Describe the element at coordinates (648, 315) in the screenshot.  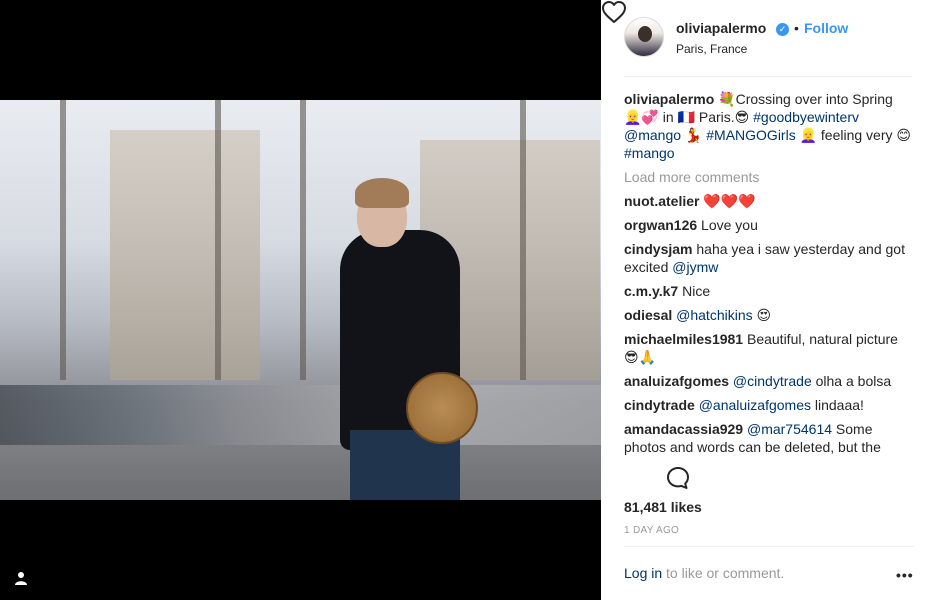
I see `comment-username: odiesal` at that location.